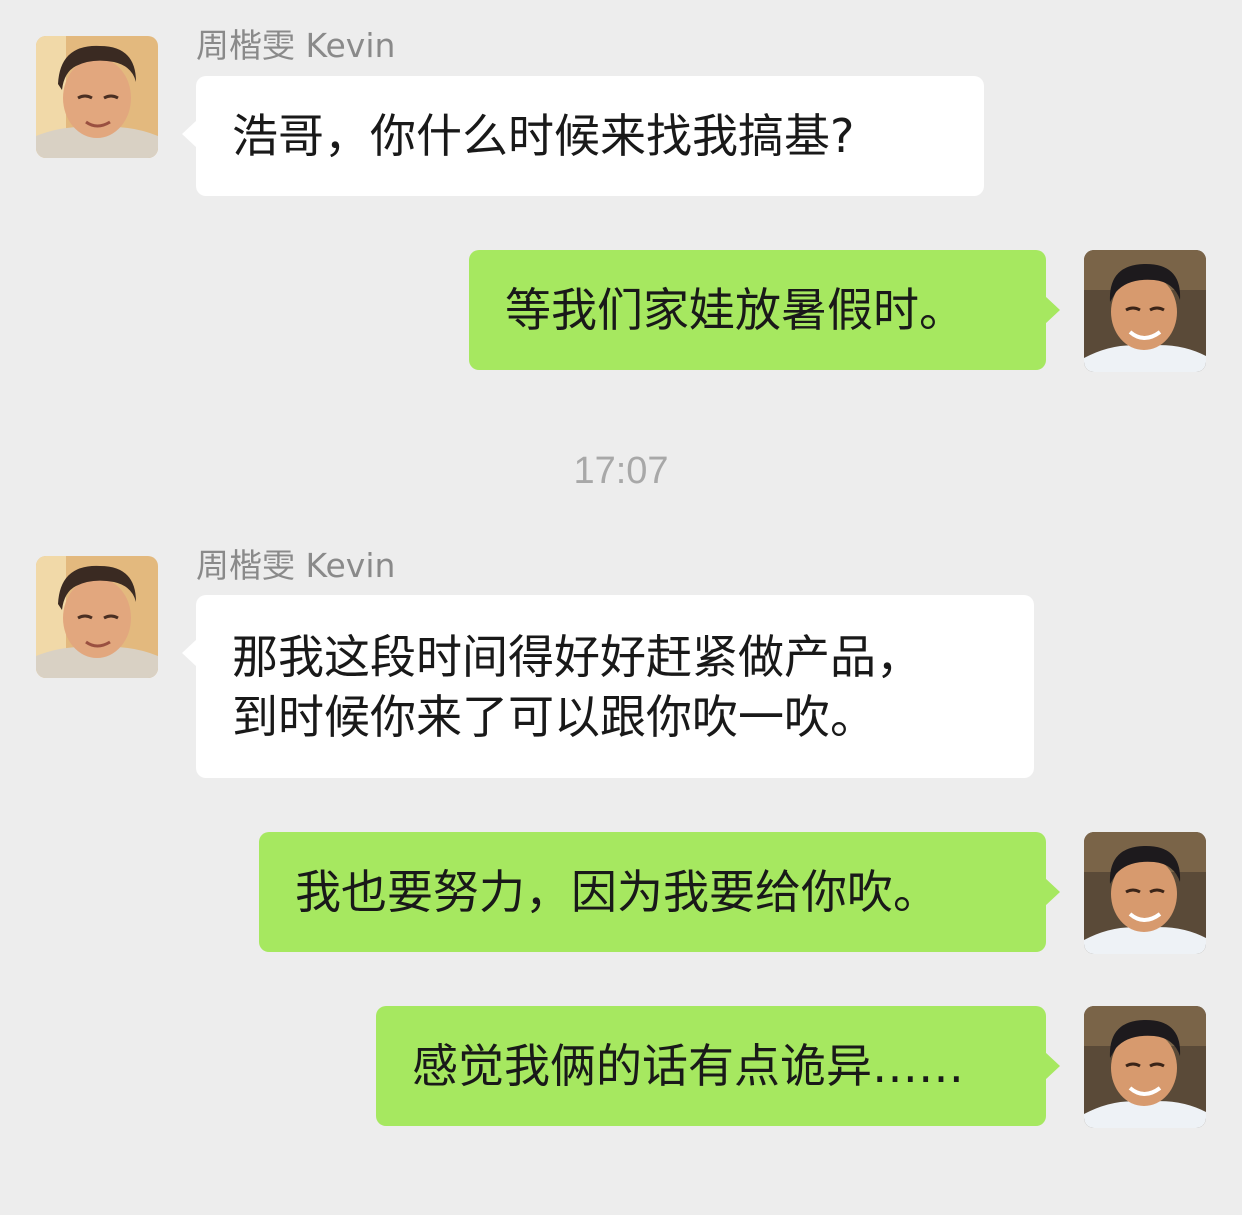 This screenshot has width=1242, height=1215. Describe the element at coordinates (621, 471) in the screenshot. I see `timestamp: 17:07` at that location.